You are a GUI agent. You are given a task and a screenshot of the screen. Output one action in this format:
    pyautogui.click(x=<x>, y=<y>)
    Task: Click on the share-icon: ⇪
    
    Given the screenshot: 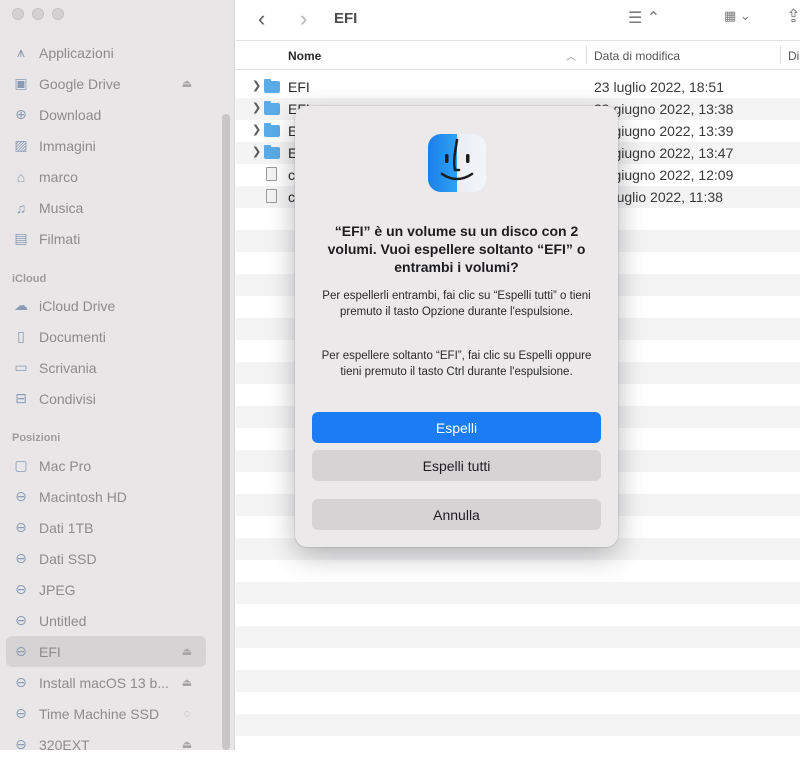 What is the action you would take?
    pyautogui.click(x=793, y=17)
    